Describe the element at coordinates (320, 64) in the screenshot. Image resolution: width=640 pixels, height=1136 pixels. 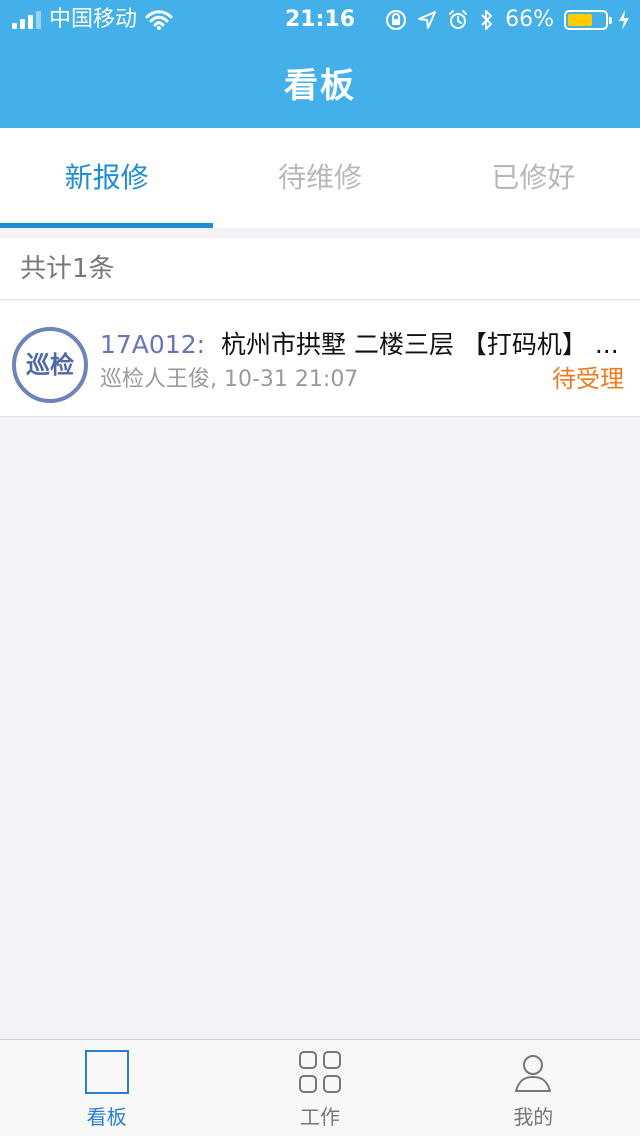
I see `top-header: 中国移动 21:16 66% 看板` at that location.